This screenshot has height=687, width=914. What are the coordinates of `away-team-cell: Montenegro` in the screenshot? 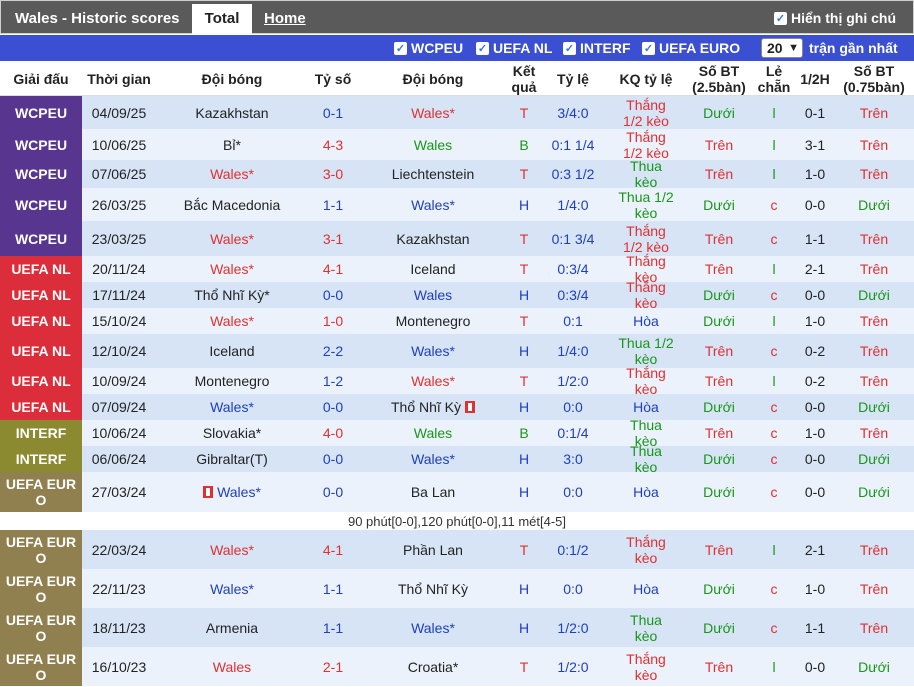 It's located at (433, 321).